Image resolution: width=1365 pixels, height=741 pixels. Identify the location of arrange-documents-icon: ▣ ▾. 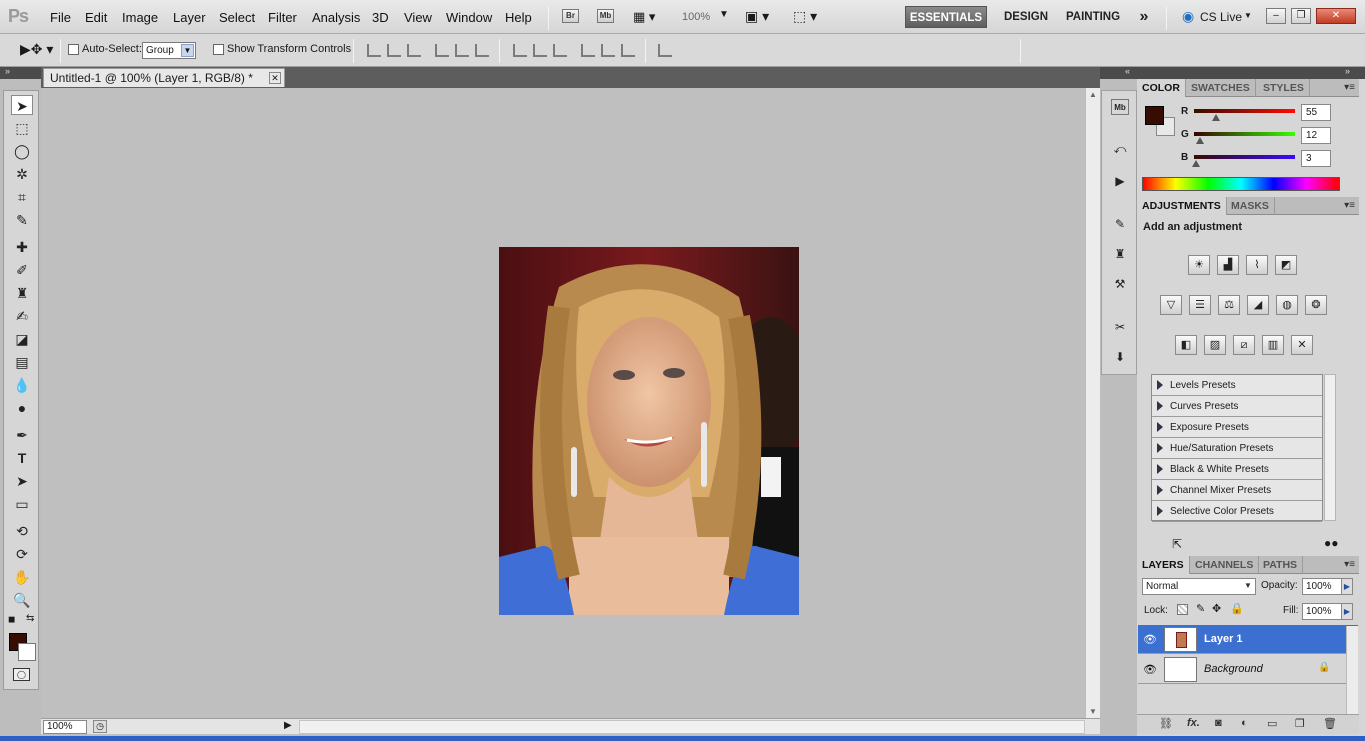
(757, 16).